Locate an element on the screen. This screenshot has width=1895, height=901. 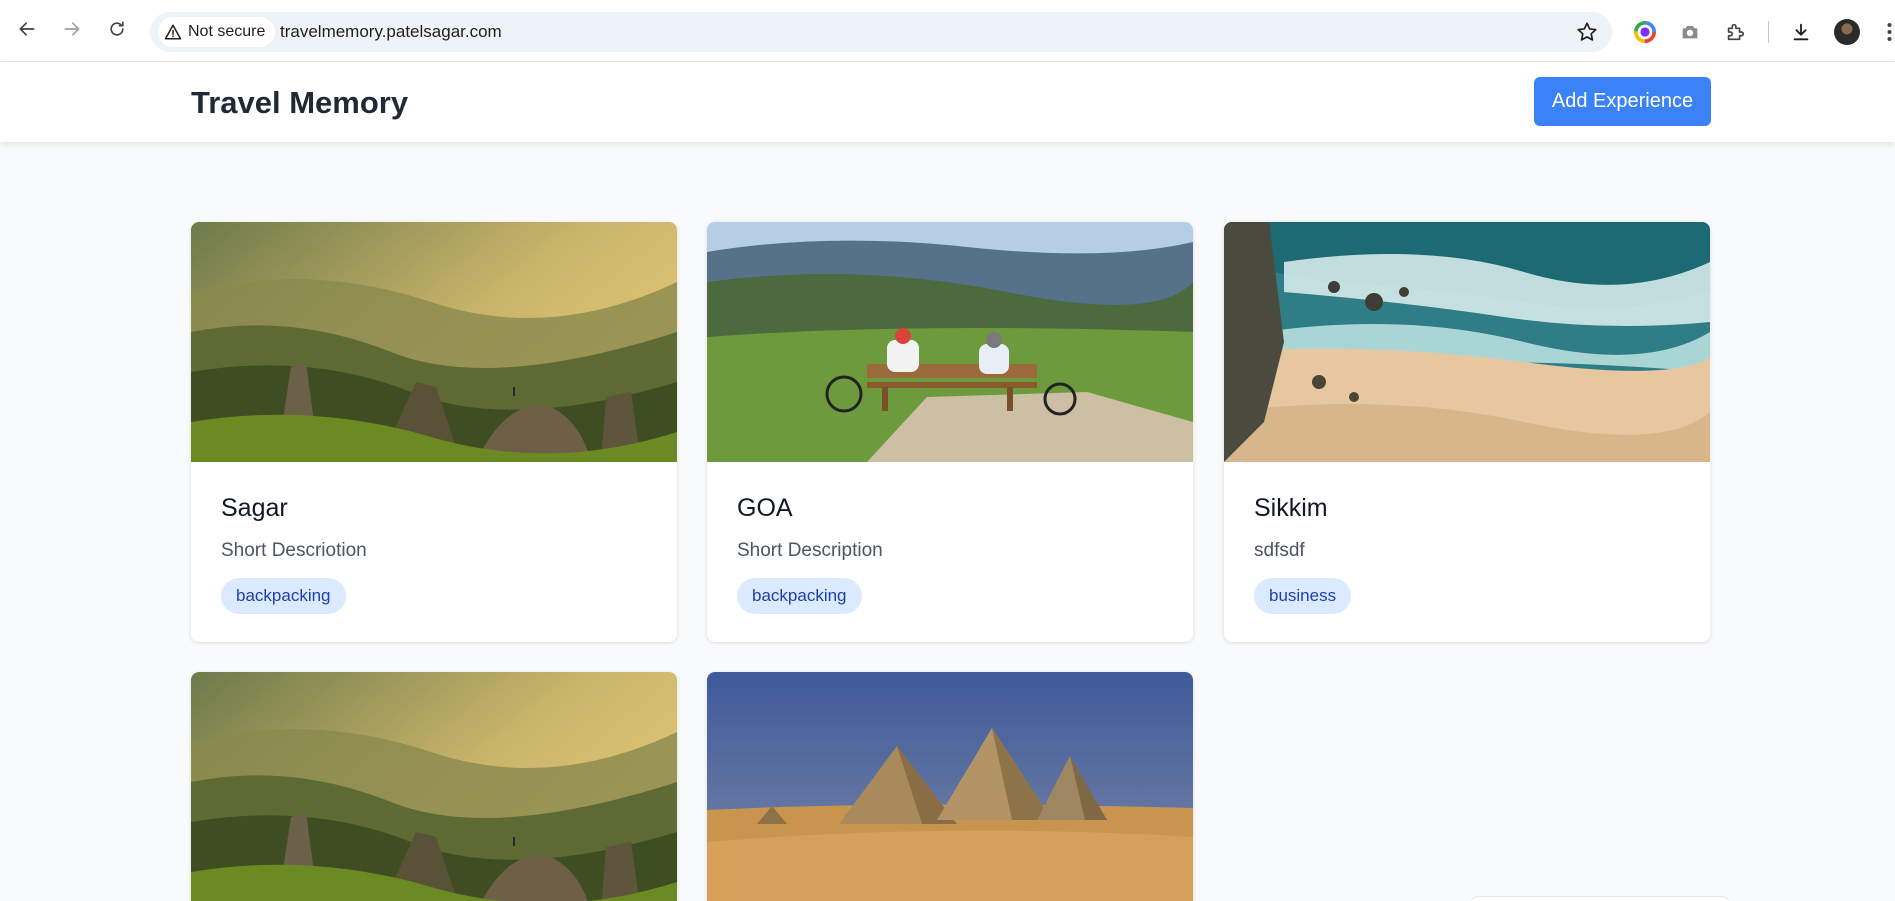
cyclists-bench-image is located at coordinates (950, 342).